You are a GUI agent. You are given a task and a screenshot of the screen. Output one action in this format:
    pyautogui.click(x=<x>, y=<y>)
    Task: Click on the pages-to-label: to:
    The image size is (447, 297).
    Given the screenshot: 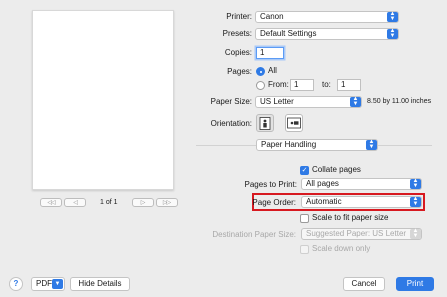 What is the action you would take?
    pyautogui.click(x=326, y=84)
    